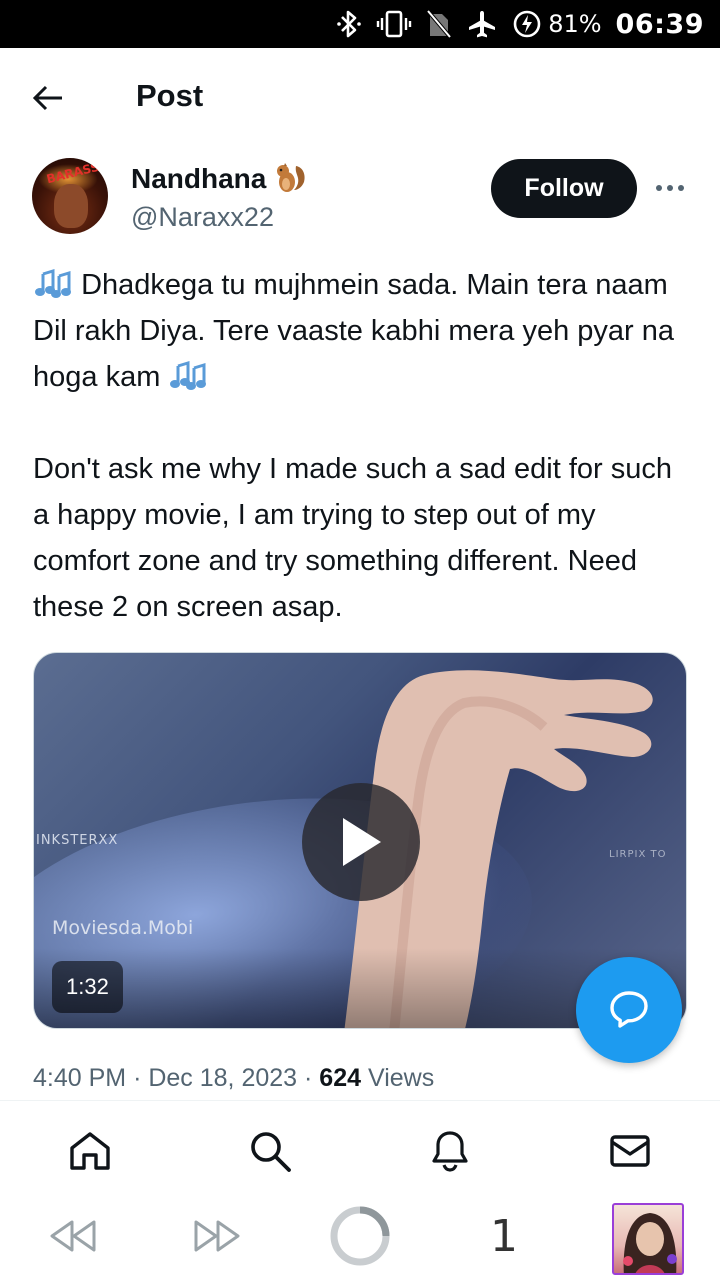 Image resolution: width=720 pixels, height=1280 pixels. Describe the element at coordinates (482, 24) in the screenshot. I see `airplane-mode-icon` at that location.